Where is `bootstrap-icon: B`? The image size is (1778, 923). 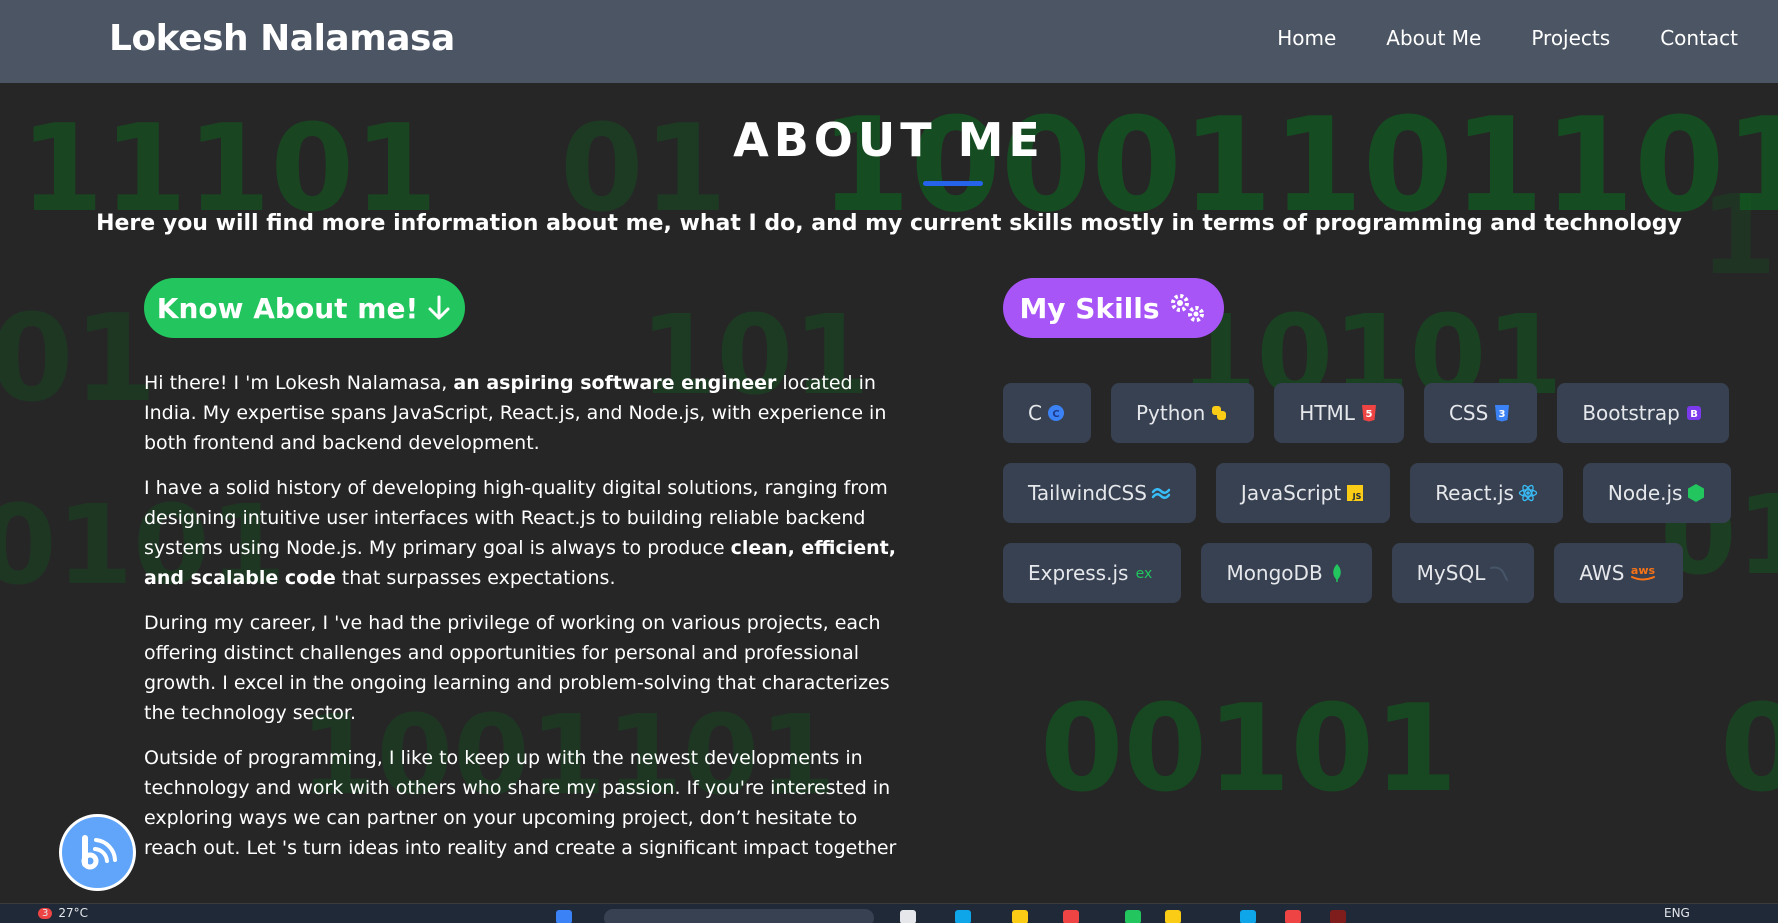
bootstrap-icon: B is located at coordinates (1694, 413).